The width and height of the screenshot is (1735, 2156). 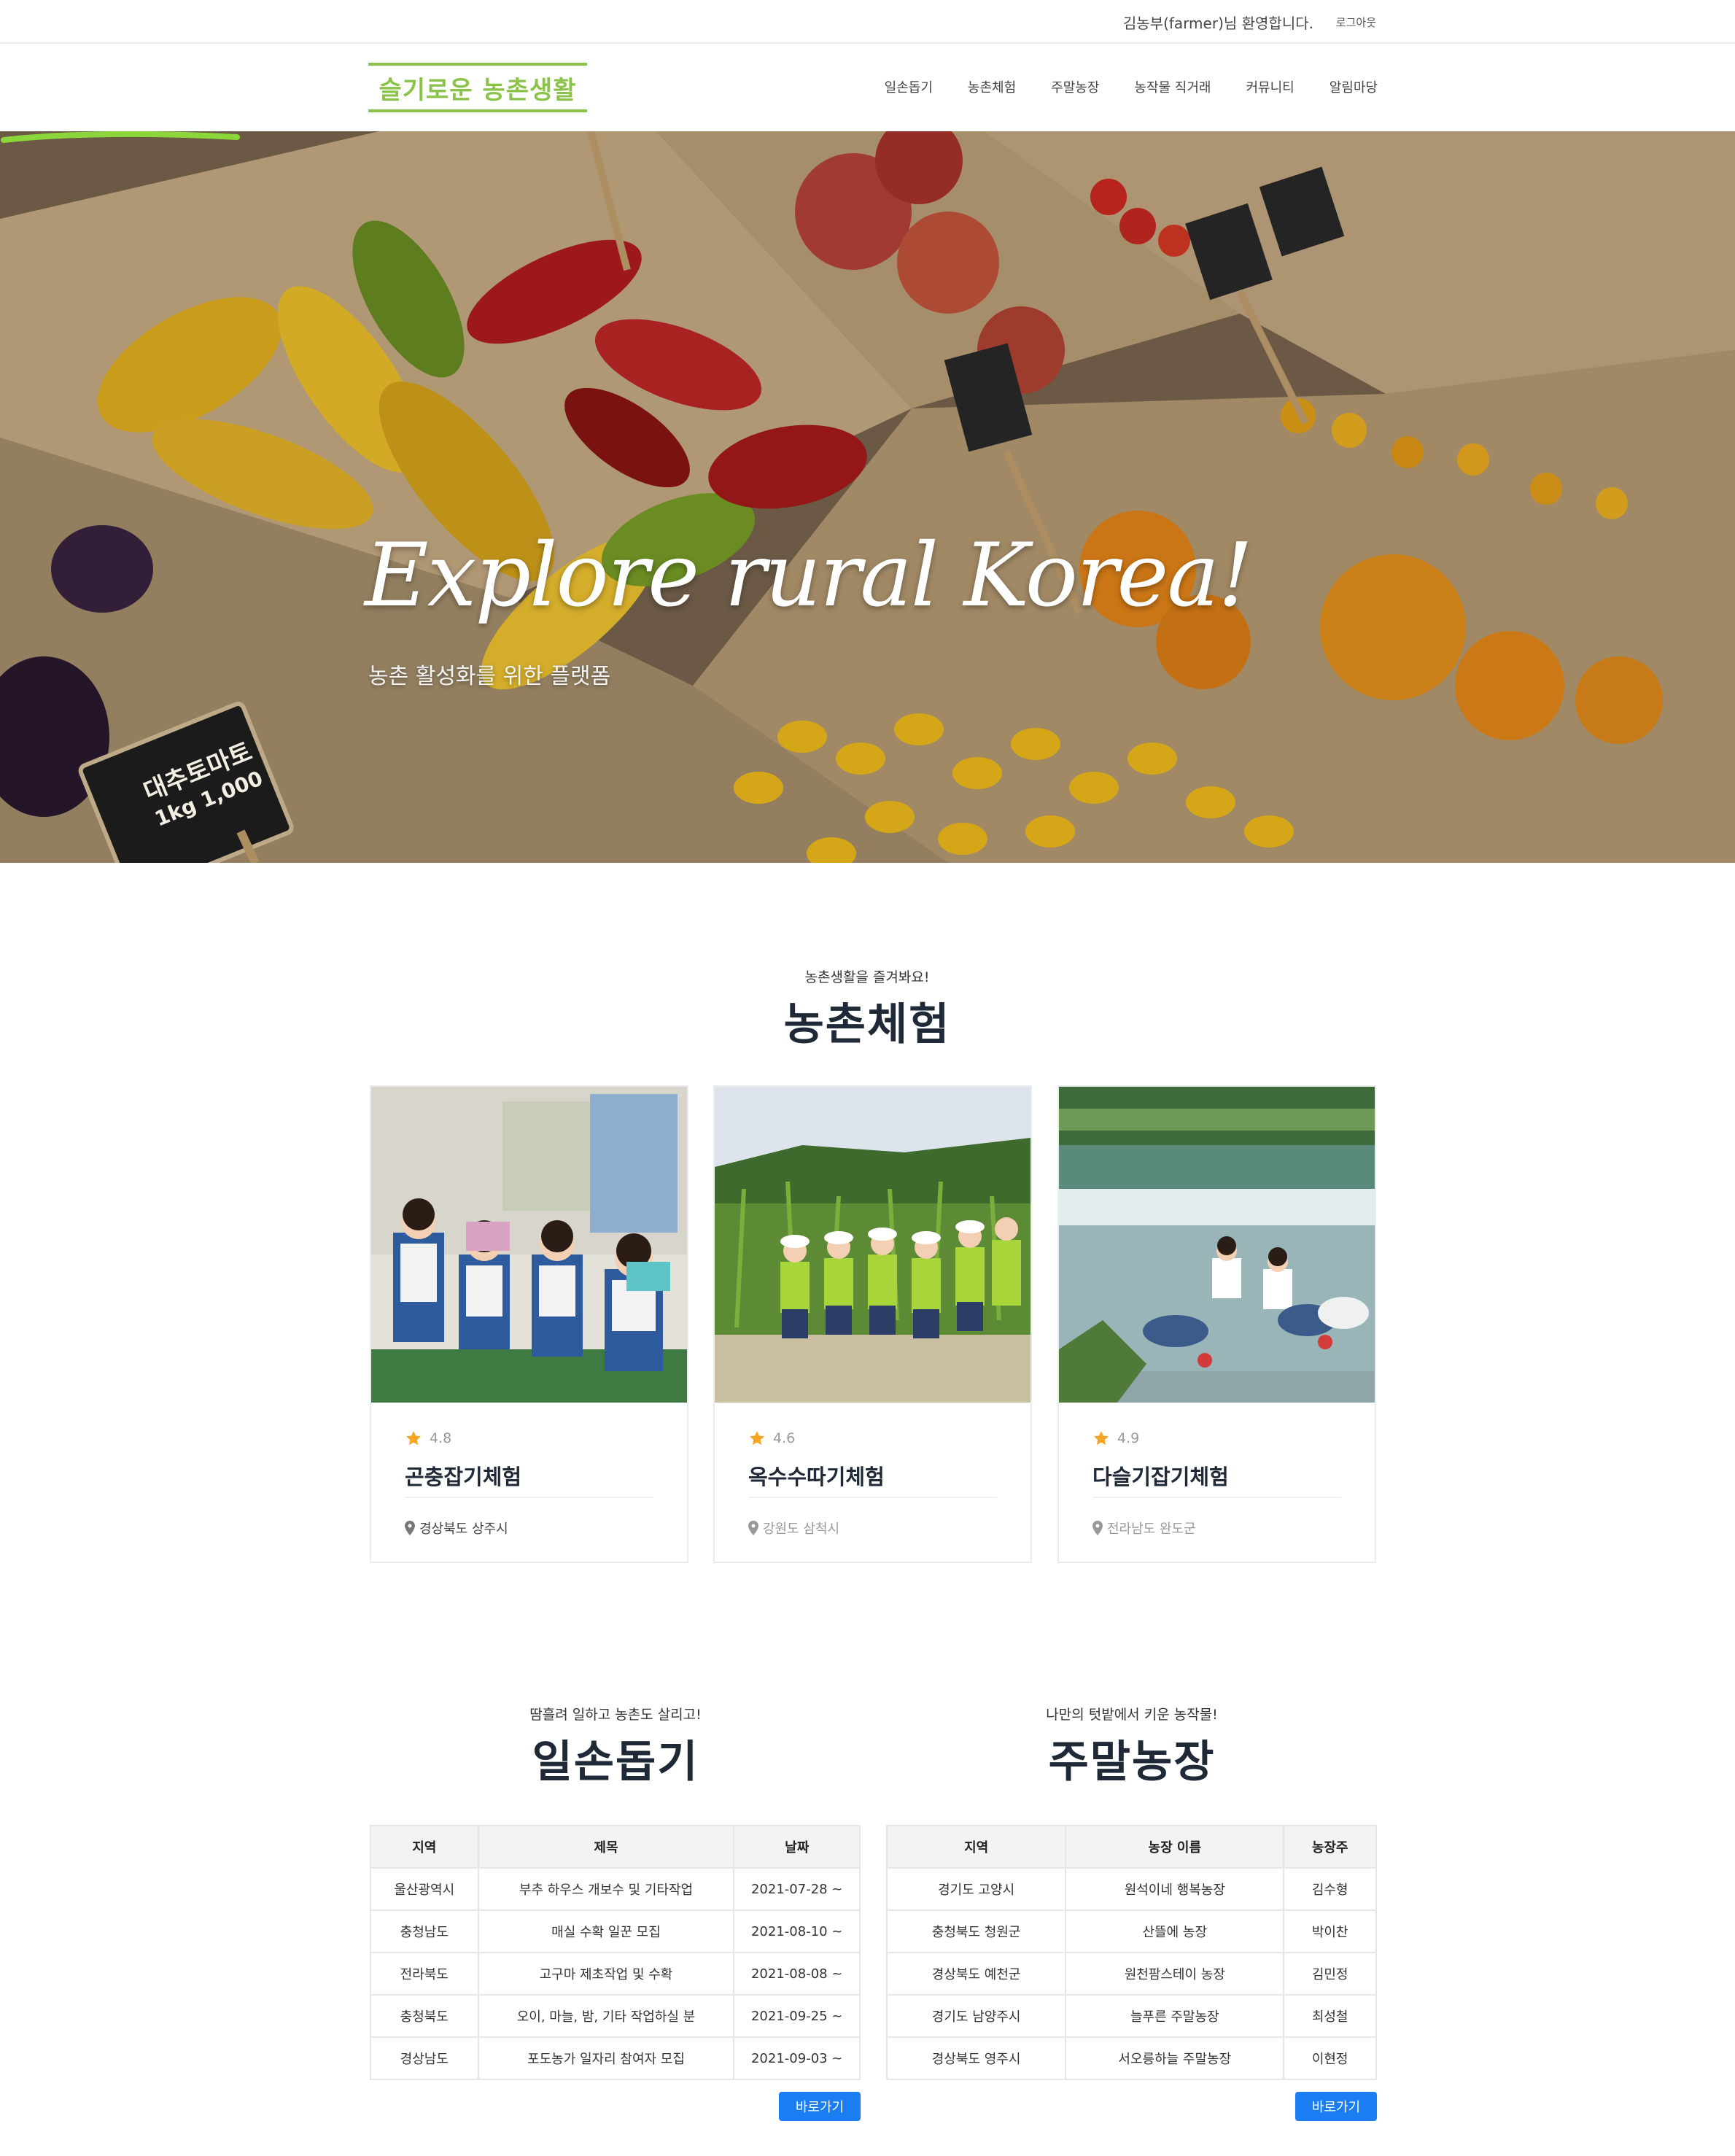 I want to click on cell-region: 충청남도, so click(x=425, y=1931).